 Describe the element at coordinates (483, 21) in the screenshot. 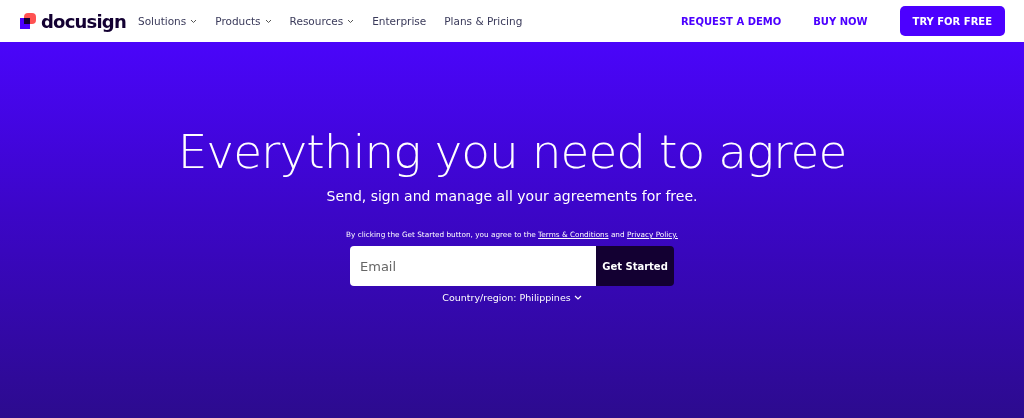

I see `nav-link: Plans & Pricing` at that location.